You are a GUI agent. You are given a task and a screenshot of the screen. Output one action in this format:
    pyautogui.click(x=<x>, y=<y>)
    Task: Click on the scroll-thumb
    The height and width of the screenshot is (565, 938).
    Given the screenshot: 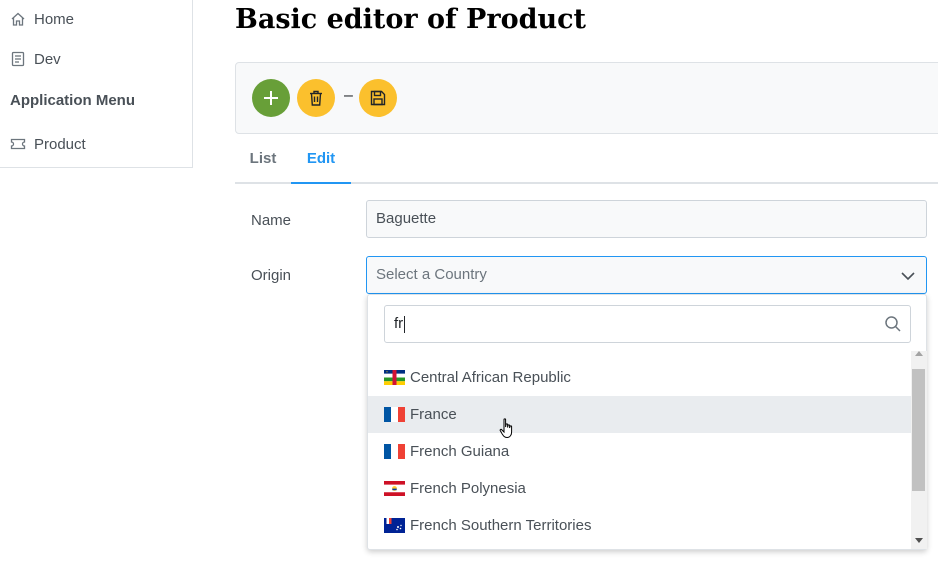 What is the action you would take?
    pyautogui.click(x=918, y=430)
    